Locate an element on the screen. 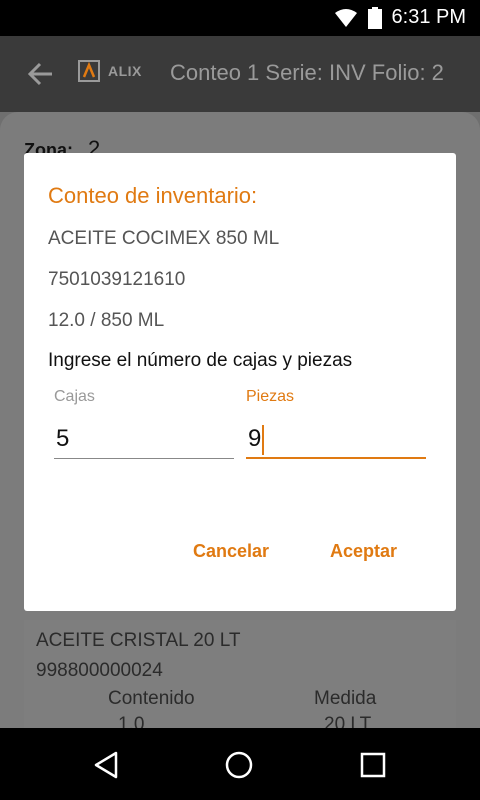 This screenshot has width=480, height=800. app-bar: ALIX Conteo 1 Serie: INV Folio: 2 is located at coordinates (240, 74).